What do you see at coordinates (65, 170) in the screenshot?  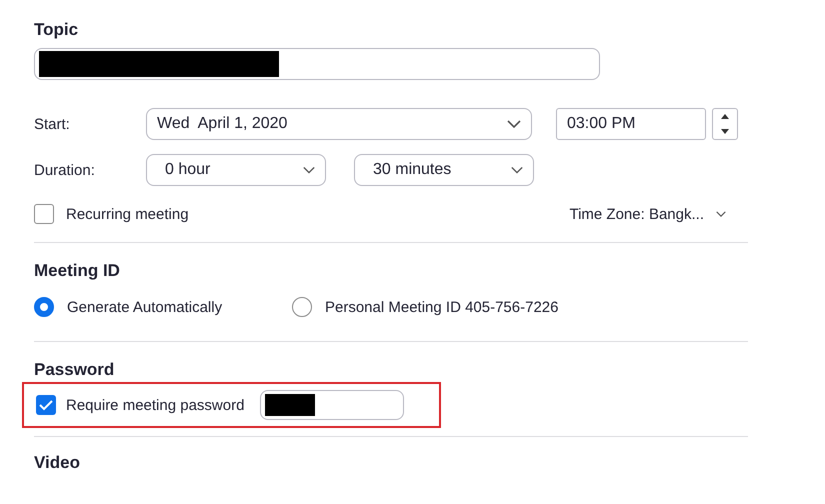 I see `duration-label: Duration:` at bounding box center [65, 170].